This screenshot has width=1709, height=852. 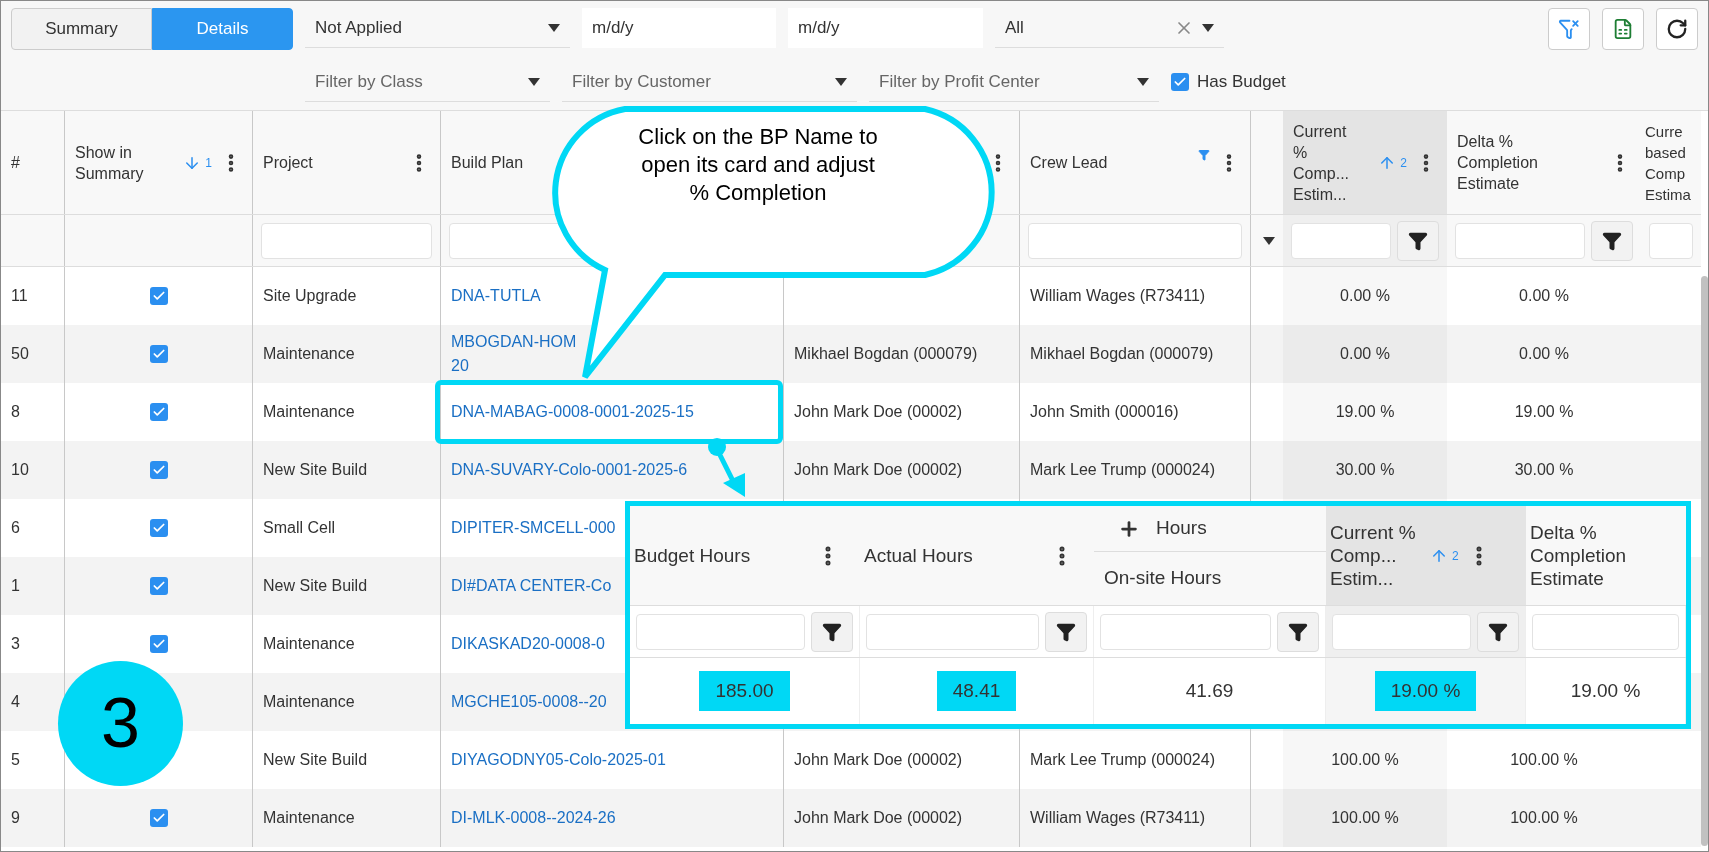 I want to click on column-label: Show in Summary, so click(x=110, y=163).